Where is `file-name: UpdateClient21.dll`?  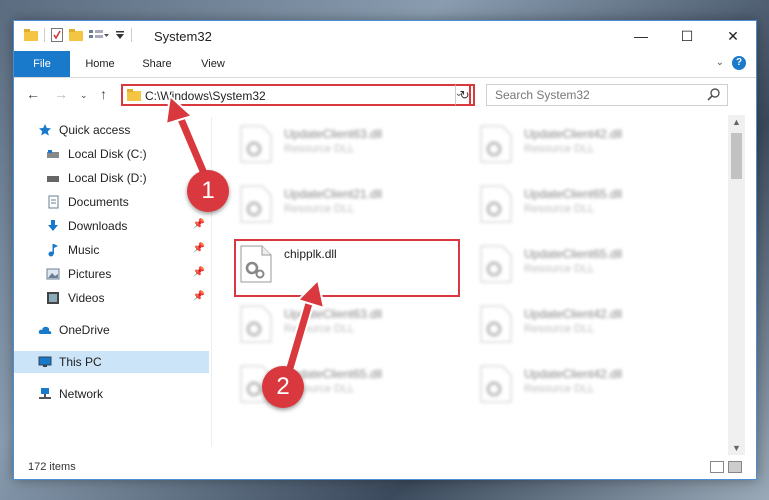
file-name: UpdateClient21.dll is located at coordinates (333, 194).